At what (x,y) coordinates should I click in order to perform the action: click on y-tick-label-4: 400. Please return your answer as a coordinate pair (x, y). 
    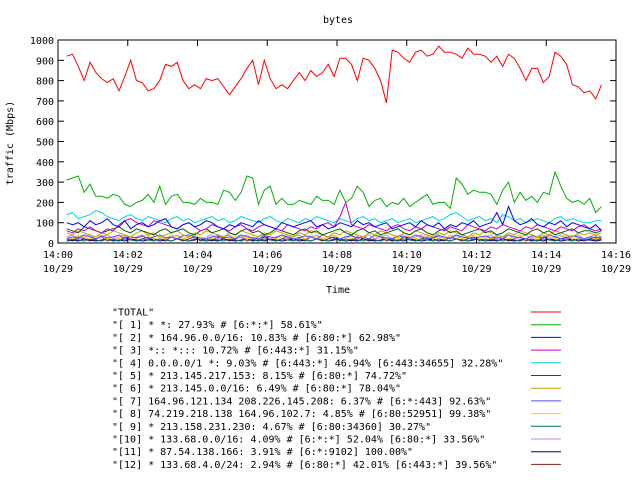
    Looking at the image, I should click on (45, 163).